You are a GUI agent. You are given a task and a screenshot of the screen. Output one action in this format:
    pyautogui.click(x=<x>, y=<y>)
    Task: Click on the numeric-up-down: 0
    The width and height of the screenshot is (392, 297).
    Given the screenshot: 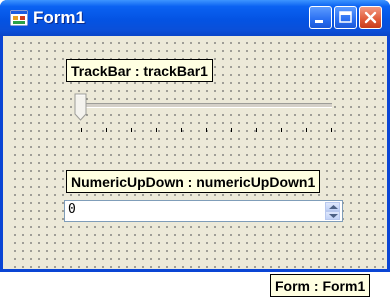 What is the action you would take?
    pyautogui.click(x=203, y=211)
    